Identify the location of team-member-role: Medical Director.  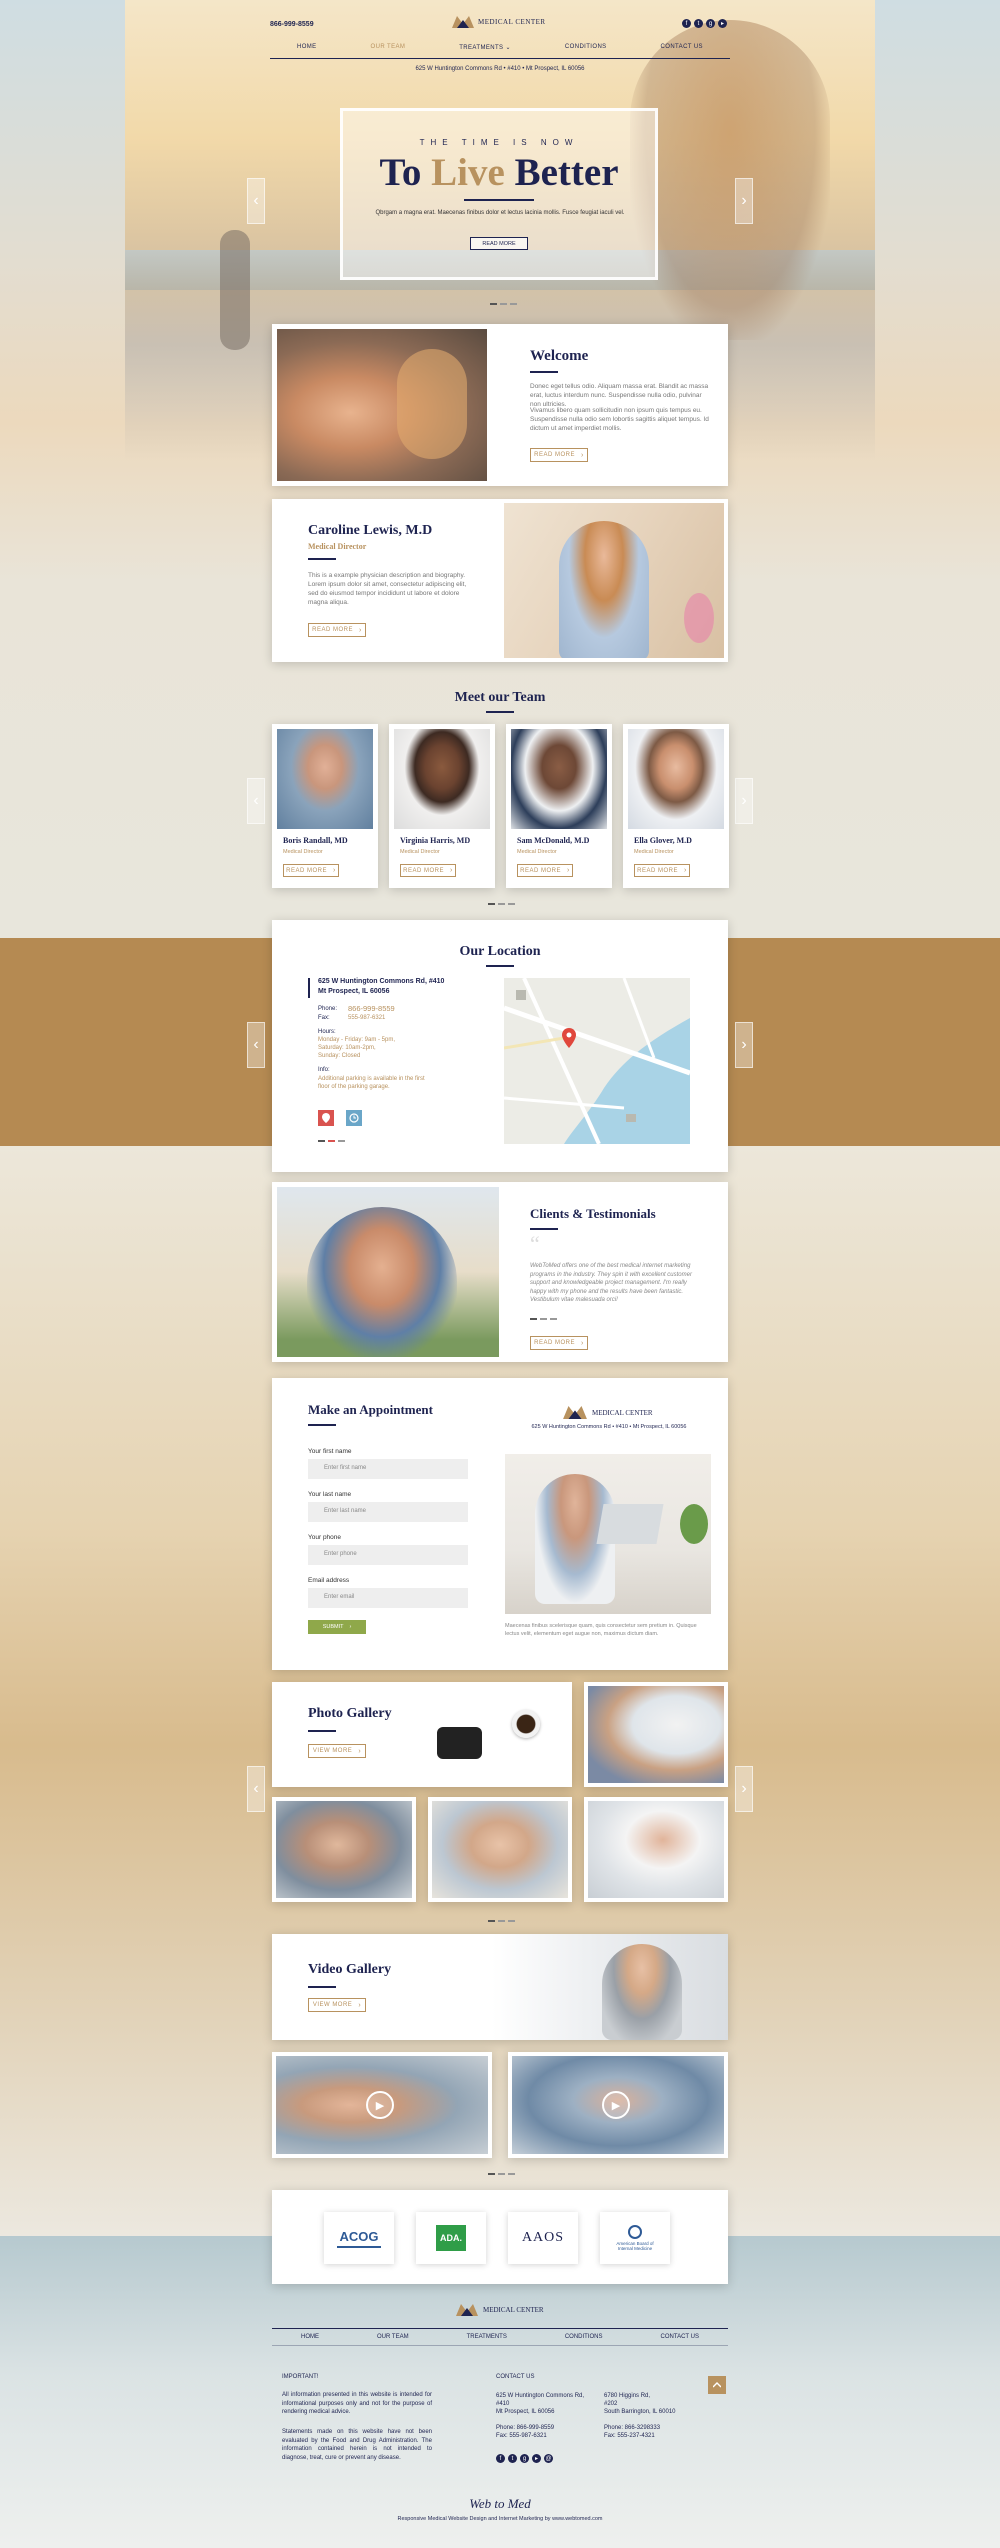
(654, 852).